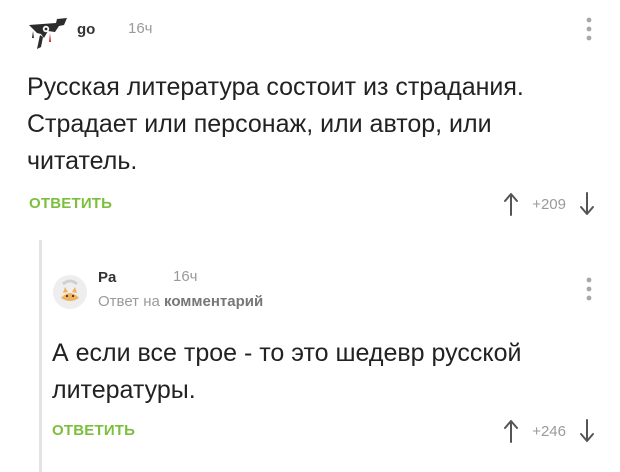  Describe the element at coordinates (70, 292) in the screenshot. I see `cat-avatar-icon` at that location.